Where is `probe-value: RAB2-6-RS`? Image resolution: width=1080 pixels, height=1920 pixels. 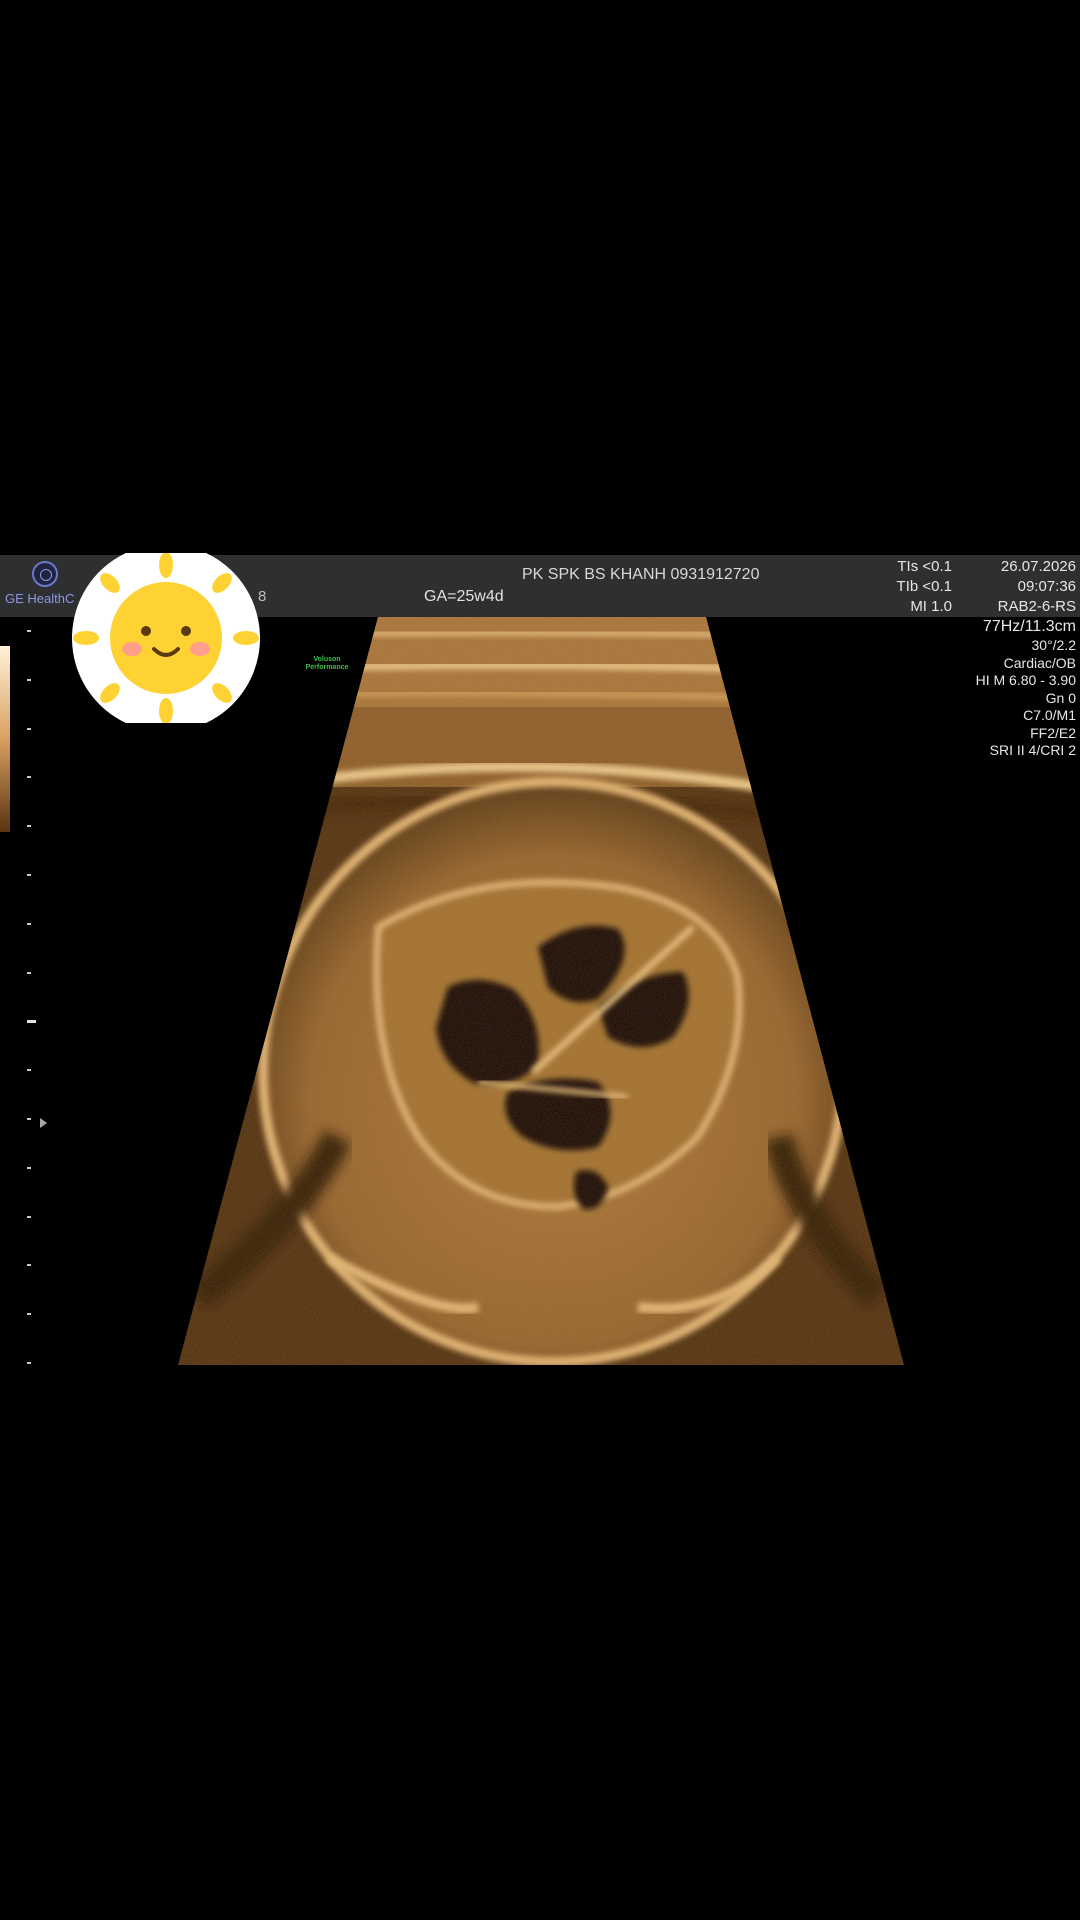
probe-value: RAB2-6-RS is located at coordinates (1036, 606).